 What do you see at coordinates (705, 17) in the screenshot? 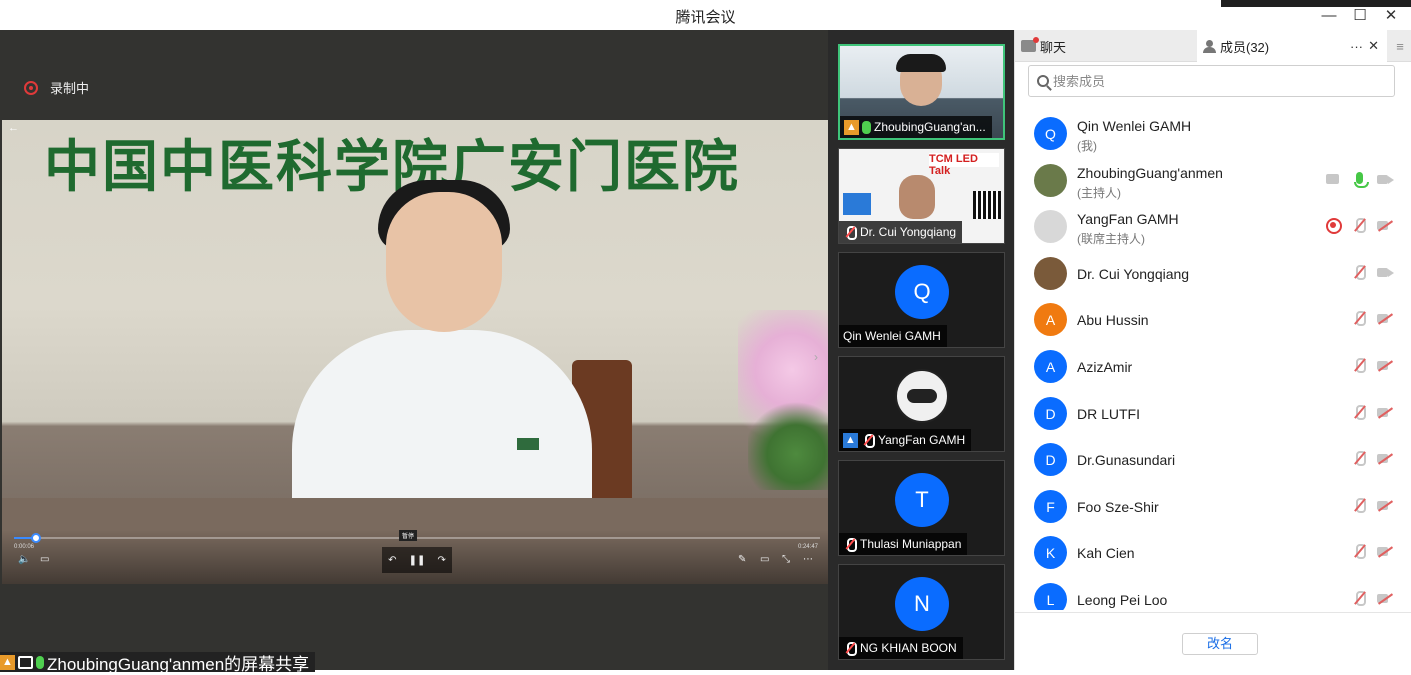
I see `window-title: 腾讯会议` at bounding box center [705, 17].